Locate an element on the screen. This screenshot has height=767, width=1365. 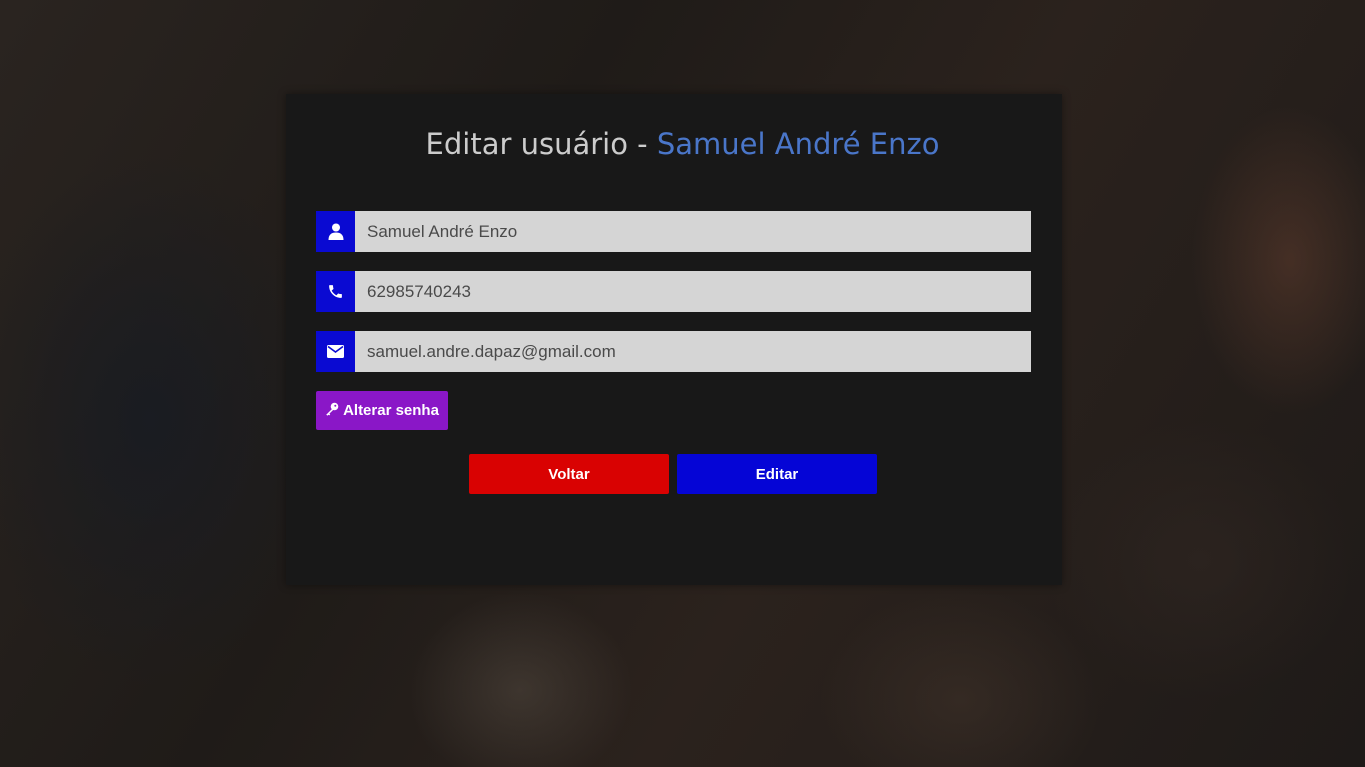
title-user-name: Samuel André Enzo is located at coordinates (798, 144).